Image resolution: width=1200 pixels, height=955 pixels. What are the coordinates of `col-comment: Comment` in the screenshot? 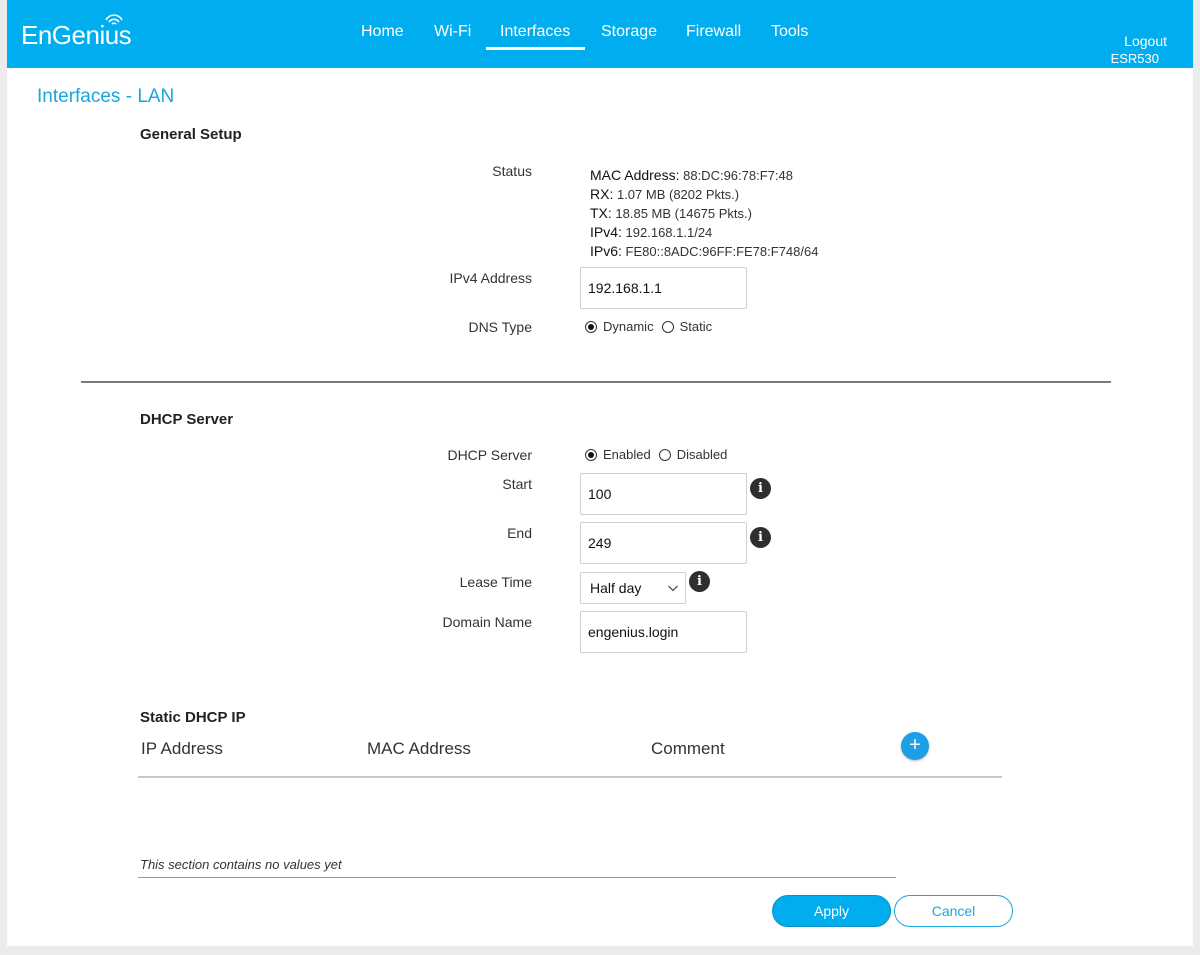 It's located at (688, 748).